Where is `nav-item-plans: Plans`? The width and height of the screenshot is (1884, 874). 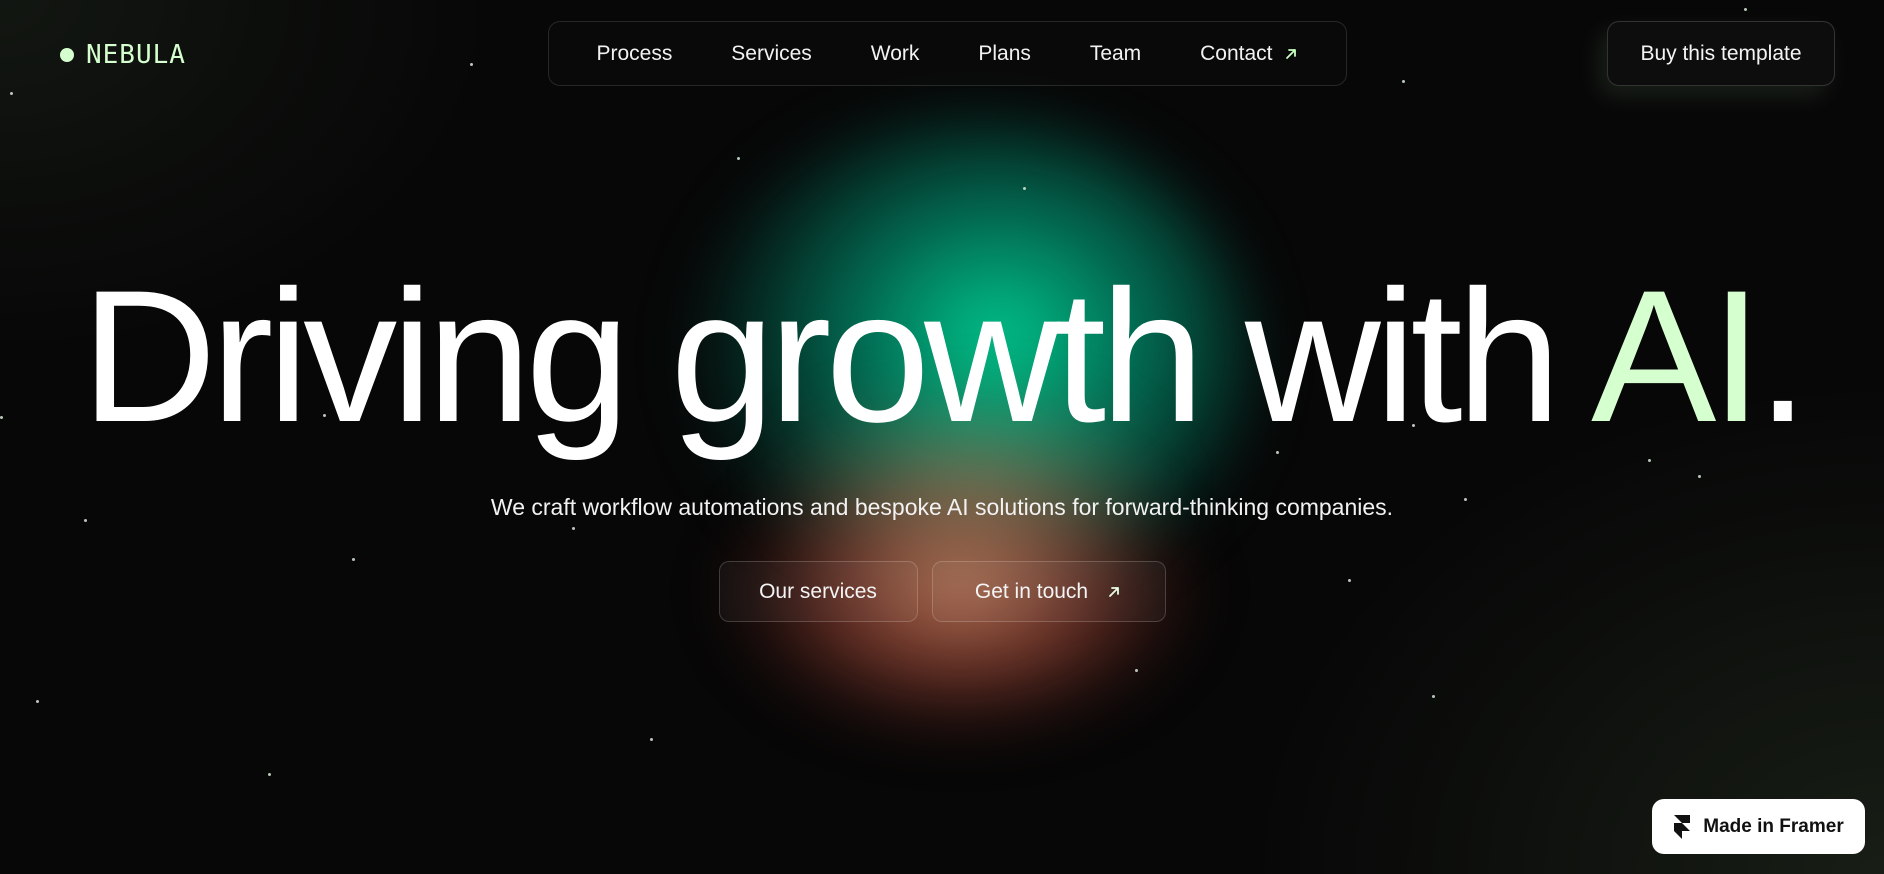 nav-item-plans: Plans is located at coordinates (1004, 54).